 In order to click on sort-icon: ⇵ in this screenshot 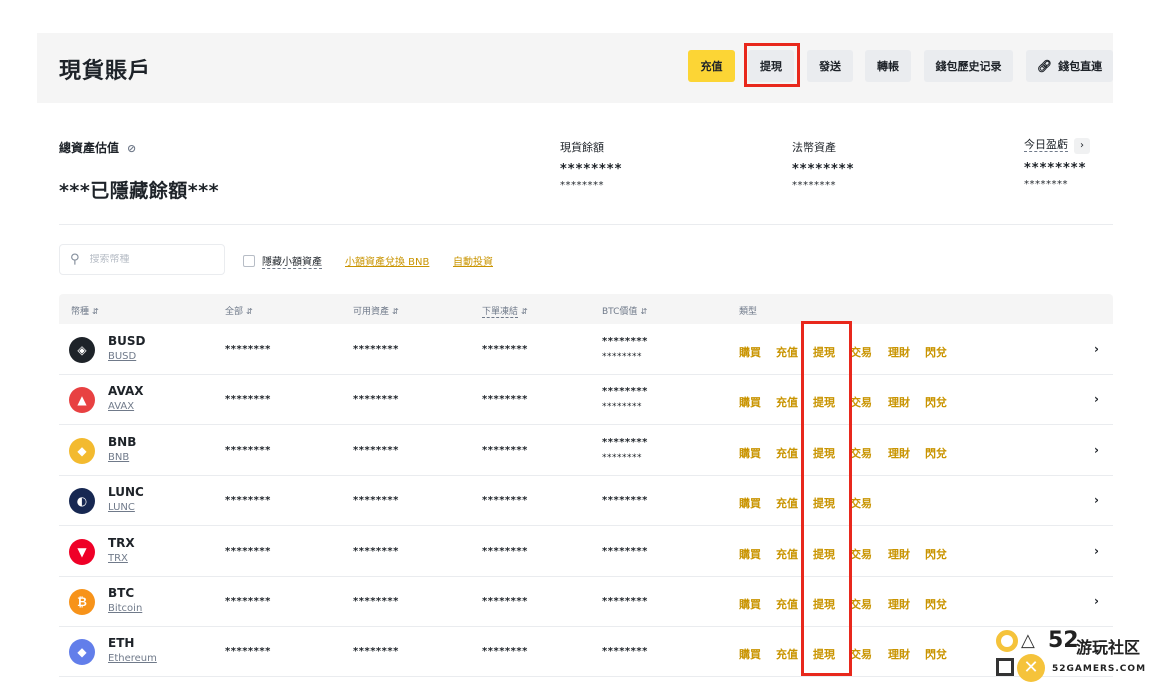, I will do `click(644, 311)`.